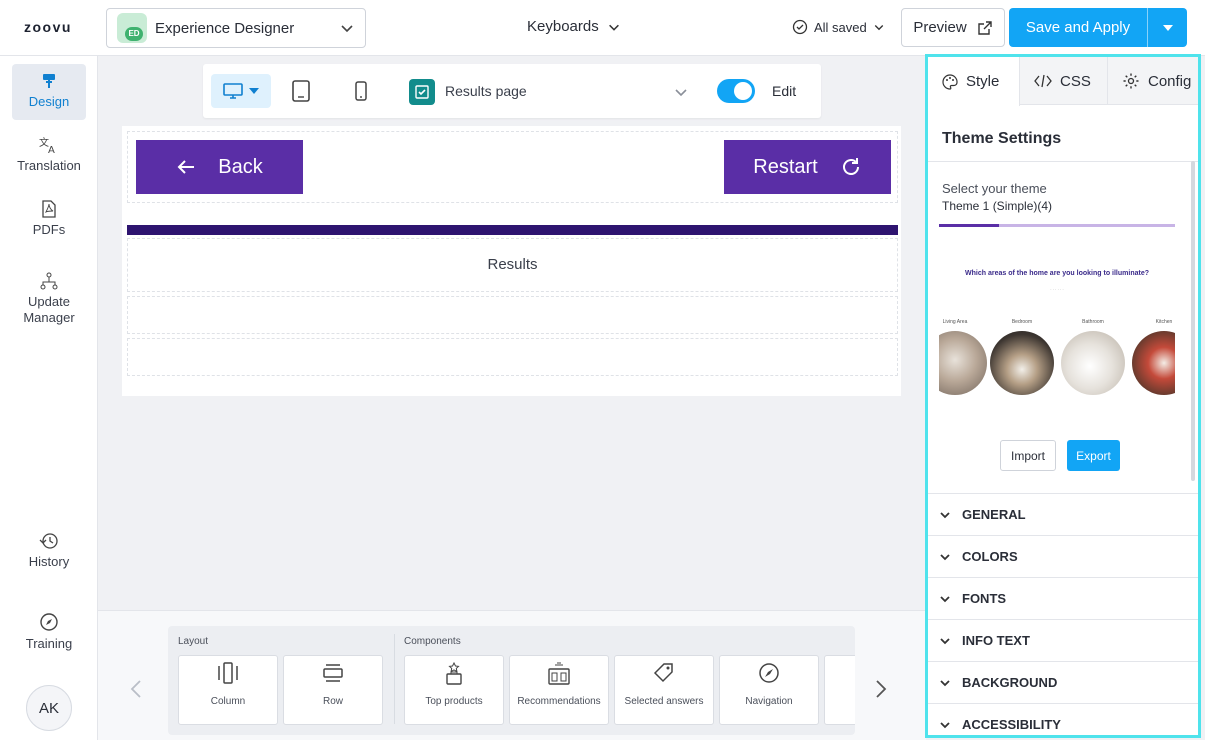  What do you see at coordinates (1093, 455) in the screenshot?
I see `export-button: Export` at bounding box center [1093, 455].